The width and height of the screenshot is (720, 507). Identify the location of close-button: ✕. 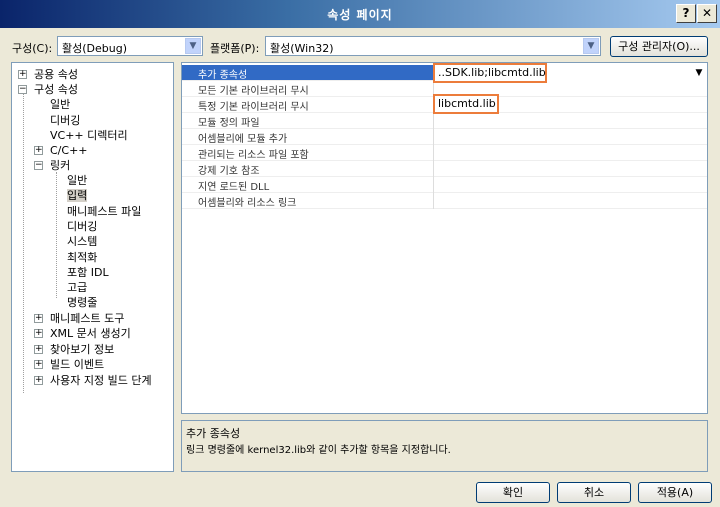
(707, 13).